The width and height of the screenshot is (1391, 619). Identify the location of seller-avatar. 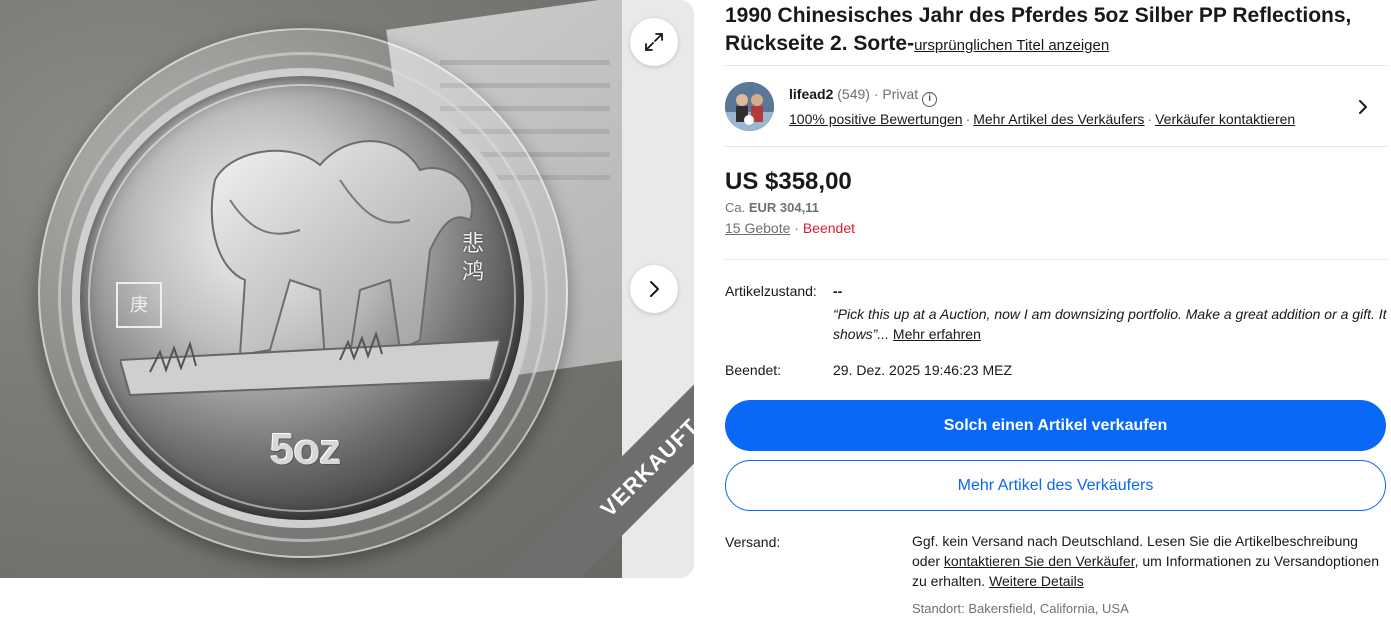
(749, 106).